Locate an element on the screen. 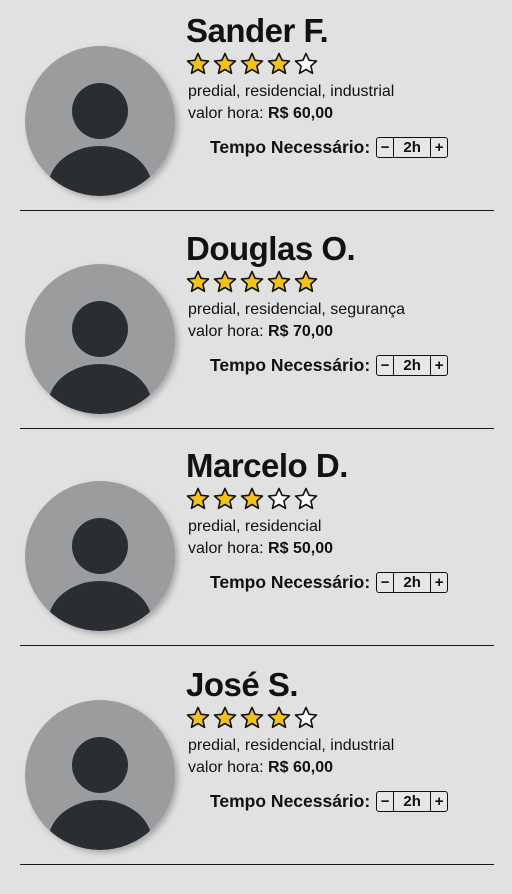 The height and width of the screenshot is (894, 512). hourly-rate: valor hora: R$ 70,00 is located at coordinates (260, 332).